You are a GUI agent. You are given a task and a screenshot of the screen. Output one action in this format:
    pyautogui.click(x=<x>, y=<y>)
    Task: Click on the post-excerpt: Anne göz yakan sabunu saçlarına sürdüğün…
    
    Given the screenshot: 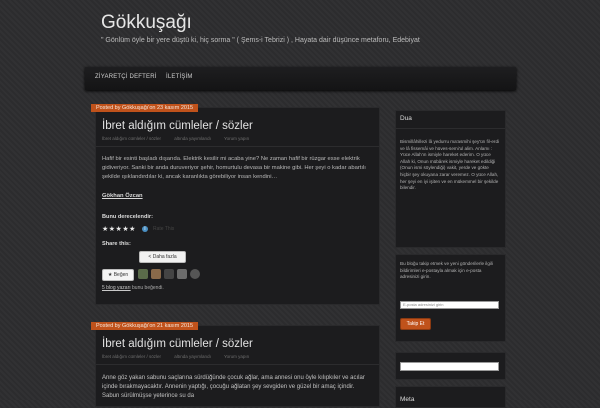 What is the action you would take?
    pyautogui.click(x=233, y=387)
    